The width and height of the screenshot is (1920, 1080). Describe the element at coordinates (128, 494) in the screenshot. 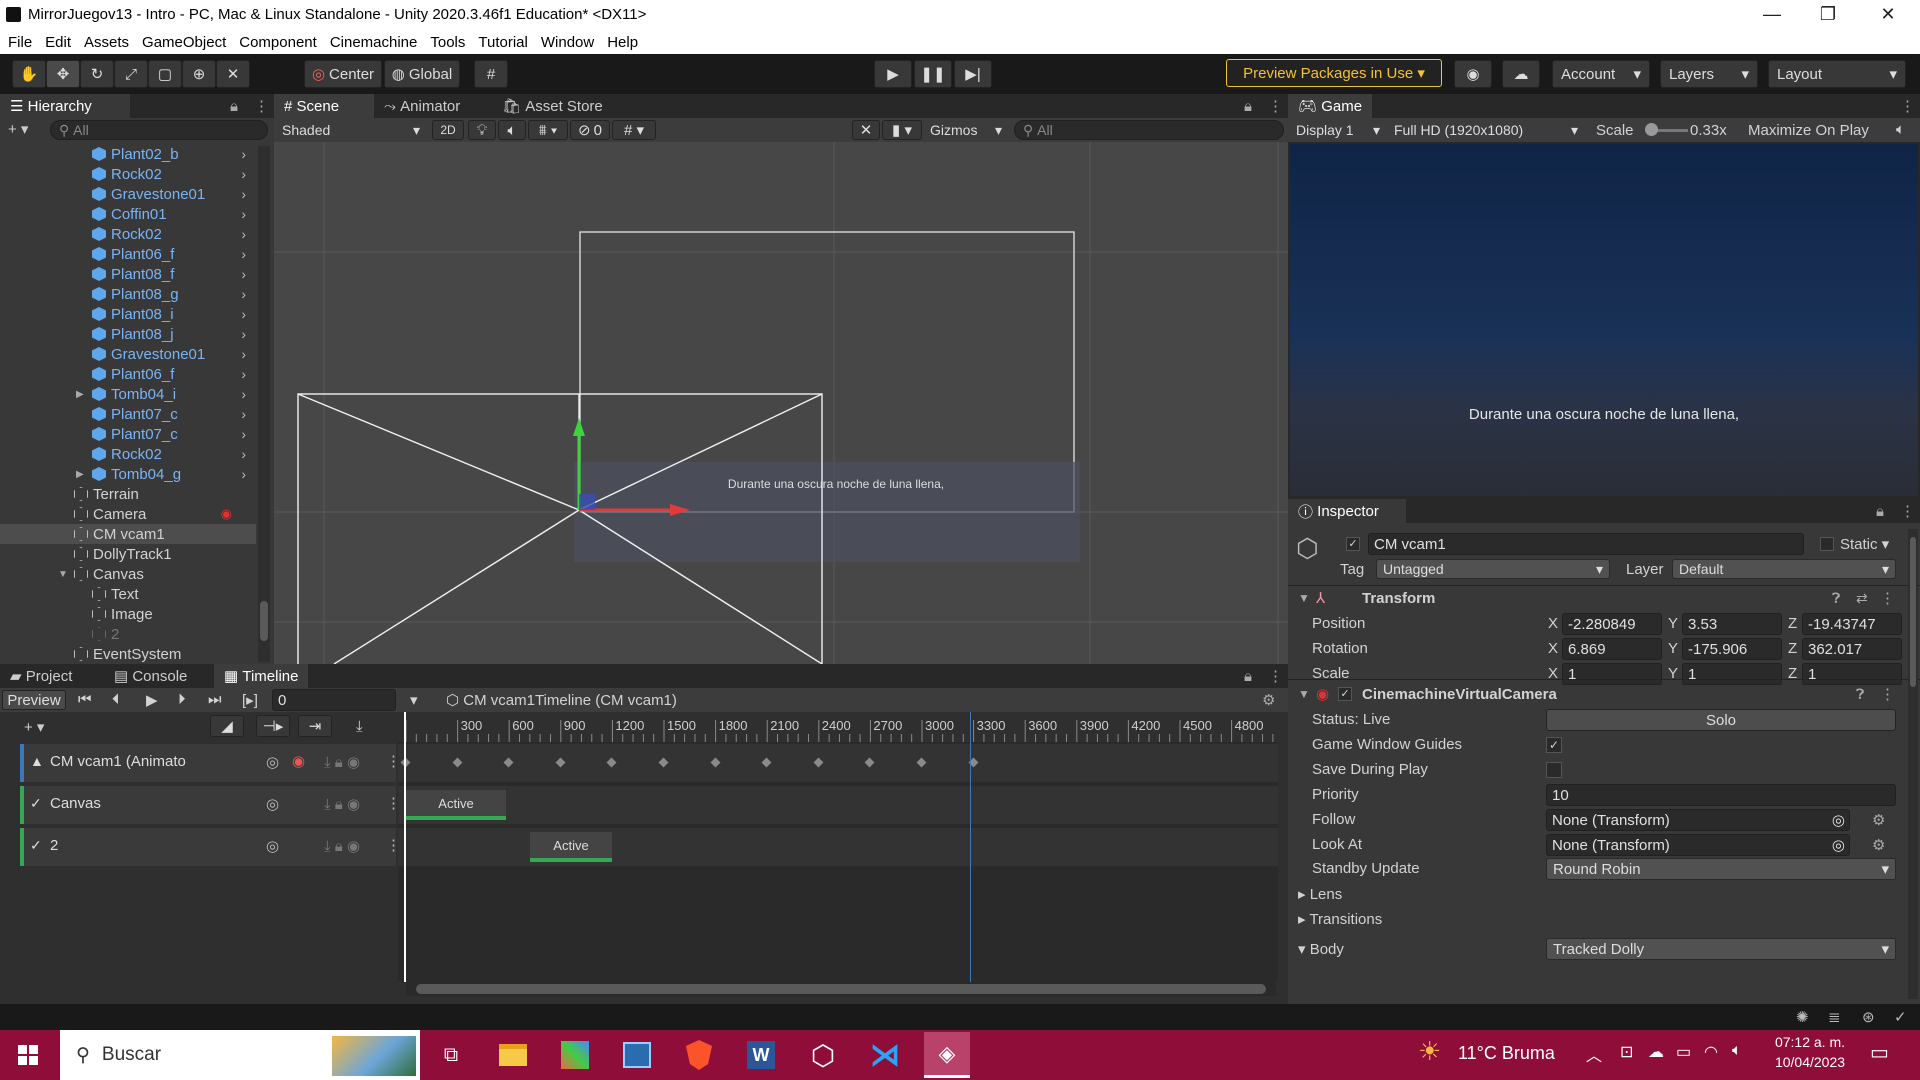

I see `hierarchy-item: Terrain` at that location.